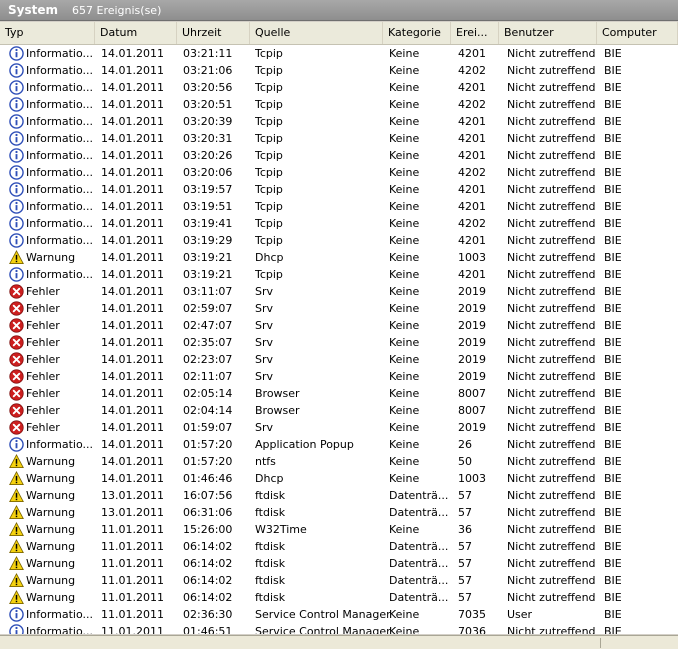  Describe the element at coordinates (417, 33) in the screenshot. I see `column-header-category: Kategorie` at that location.